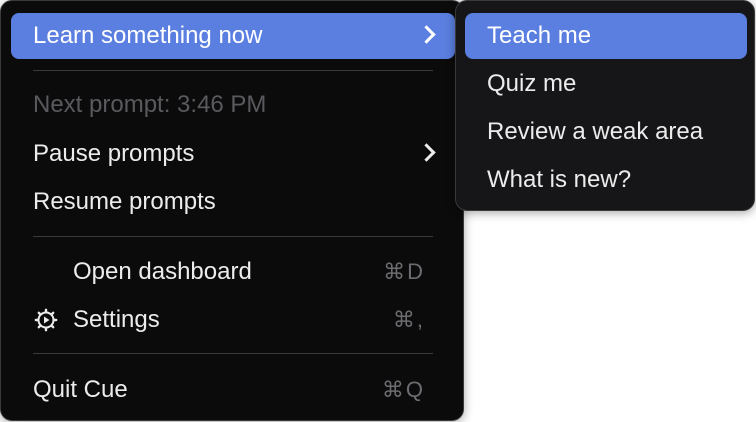  I want to click on menu-item-label: Resume prompts, so click(124, 201).